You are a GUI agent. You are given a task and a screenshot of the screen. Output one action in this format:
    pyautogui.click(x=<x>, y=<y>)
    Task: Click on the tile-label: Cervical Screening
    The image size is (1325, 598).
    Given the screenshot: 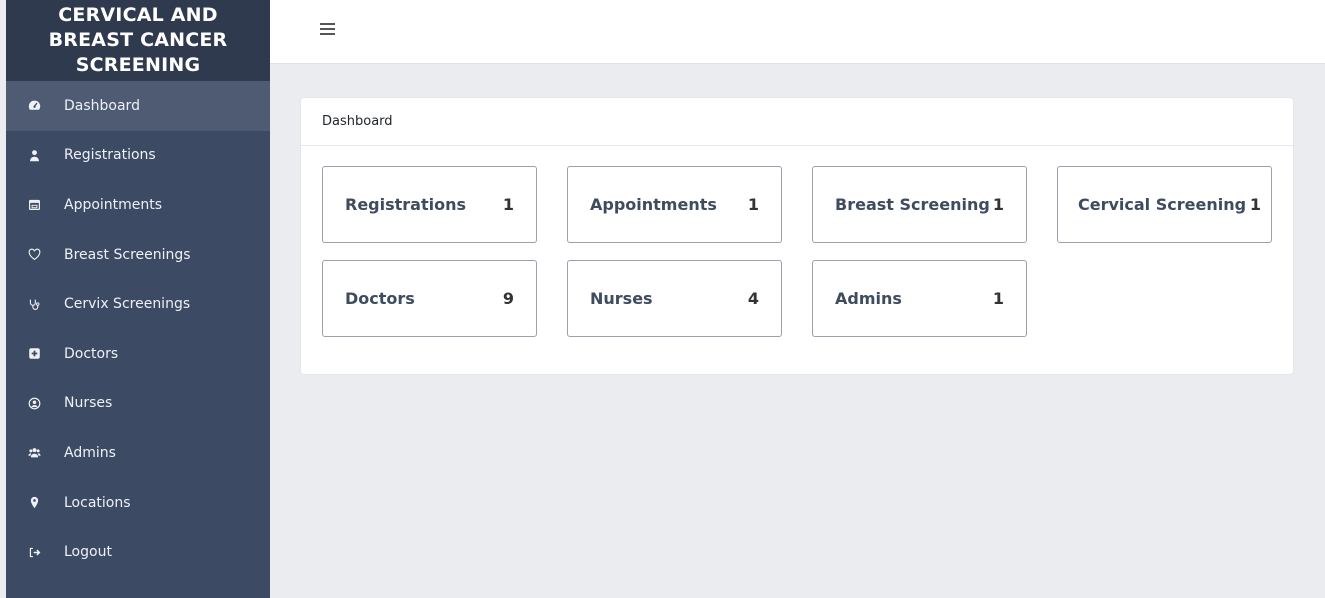 What is the action you would take?
    pyautogui.click(x=1162, y=204)
    